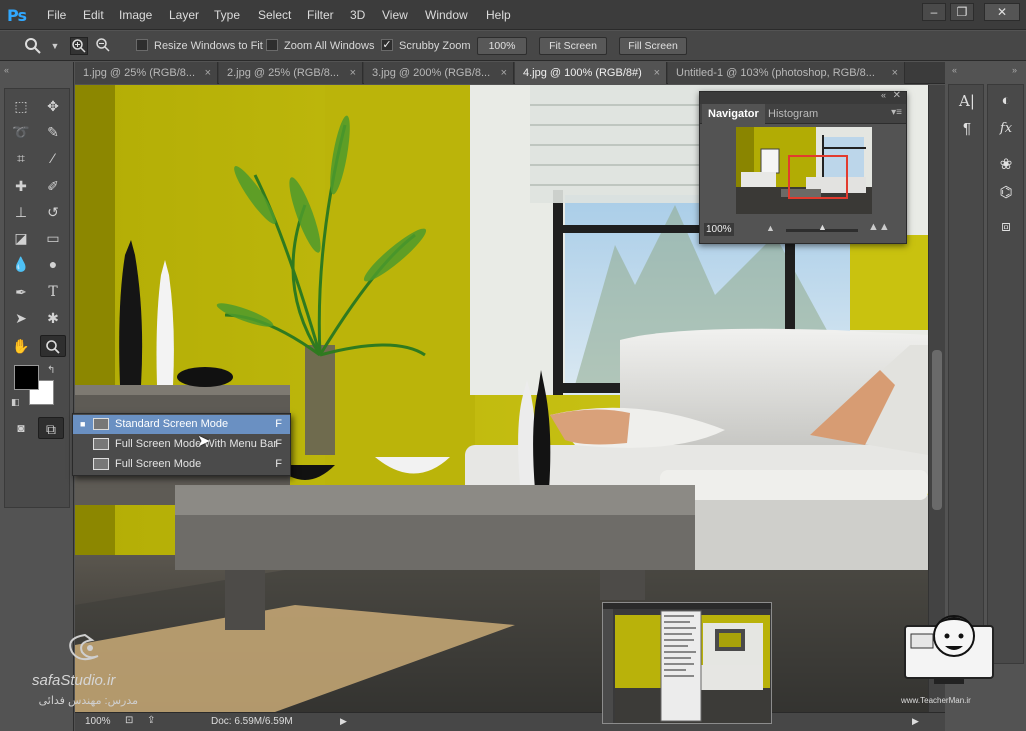 This screenshot has width=1026, height=731. Describe the element at coordinates (357, 15) in the screenshot. I see `menu-3d: 3D` at that location.